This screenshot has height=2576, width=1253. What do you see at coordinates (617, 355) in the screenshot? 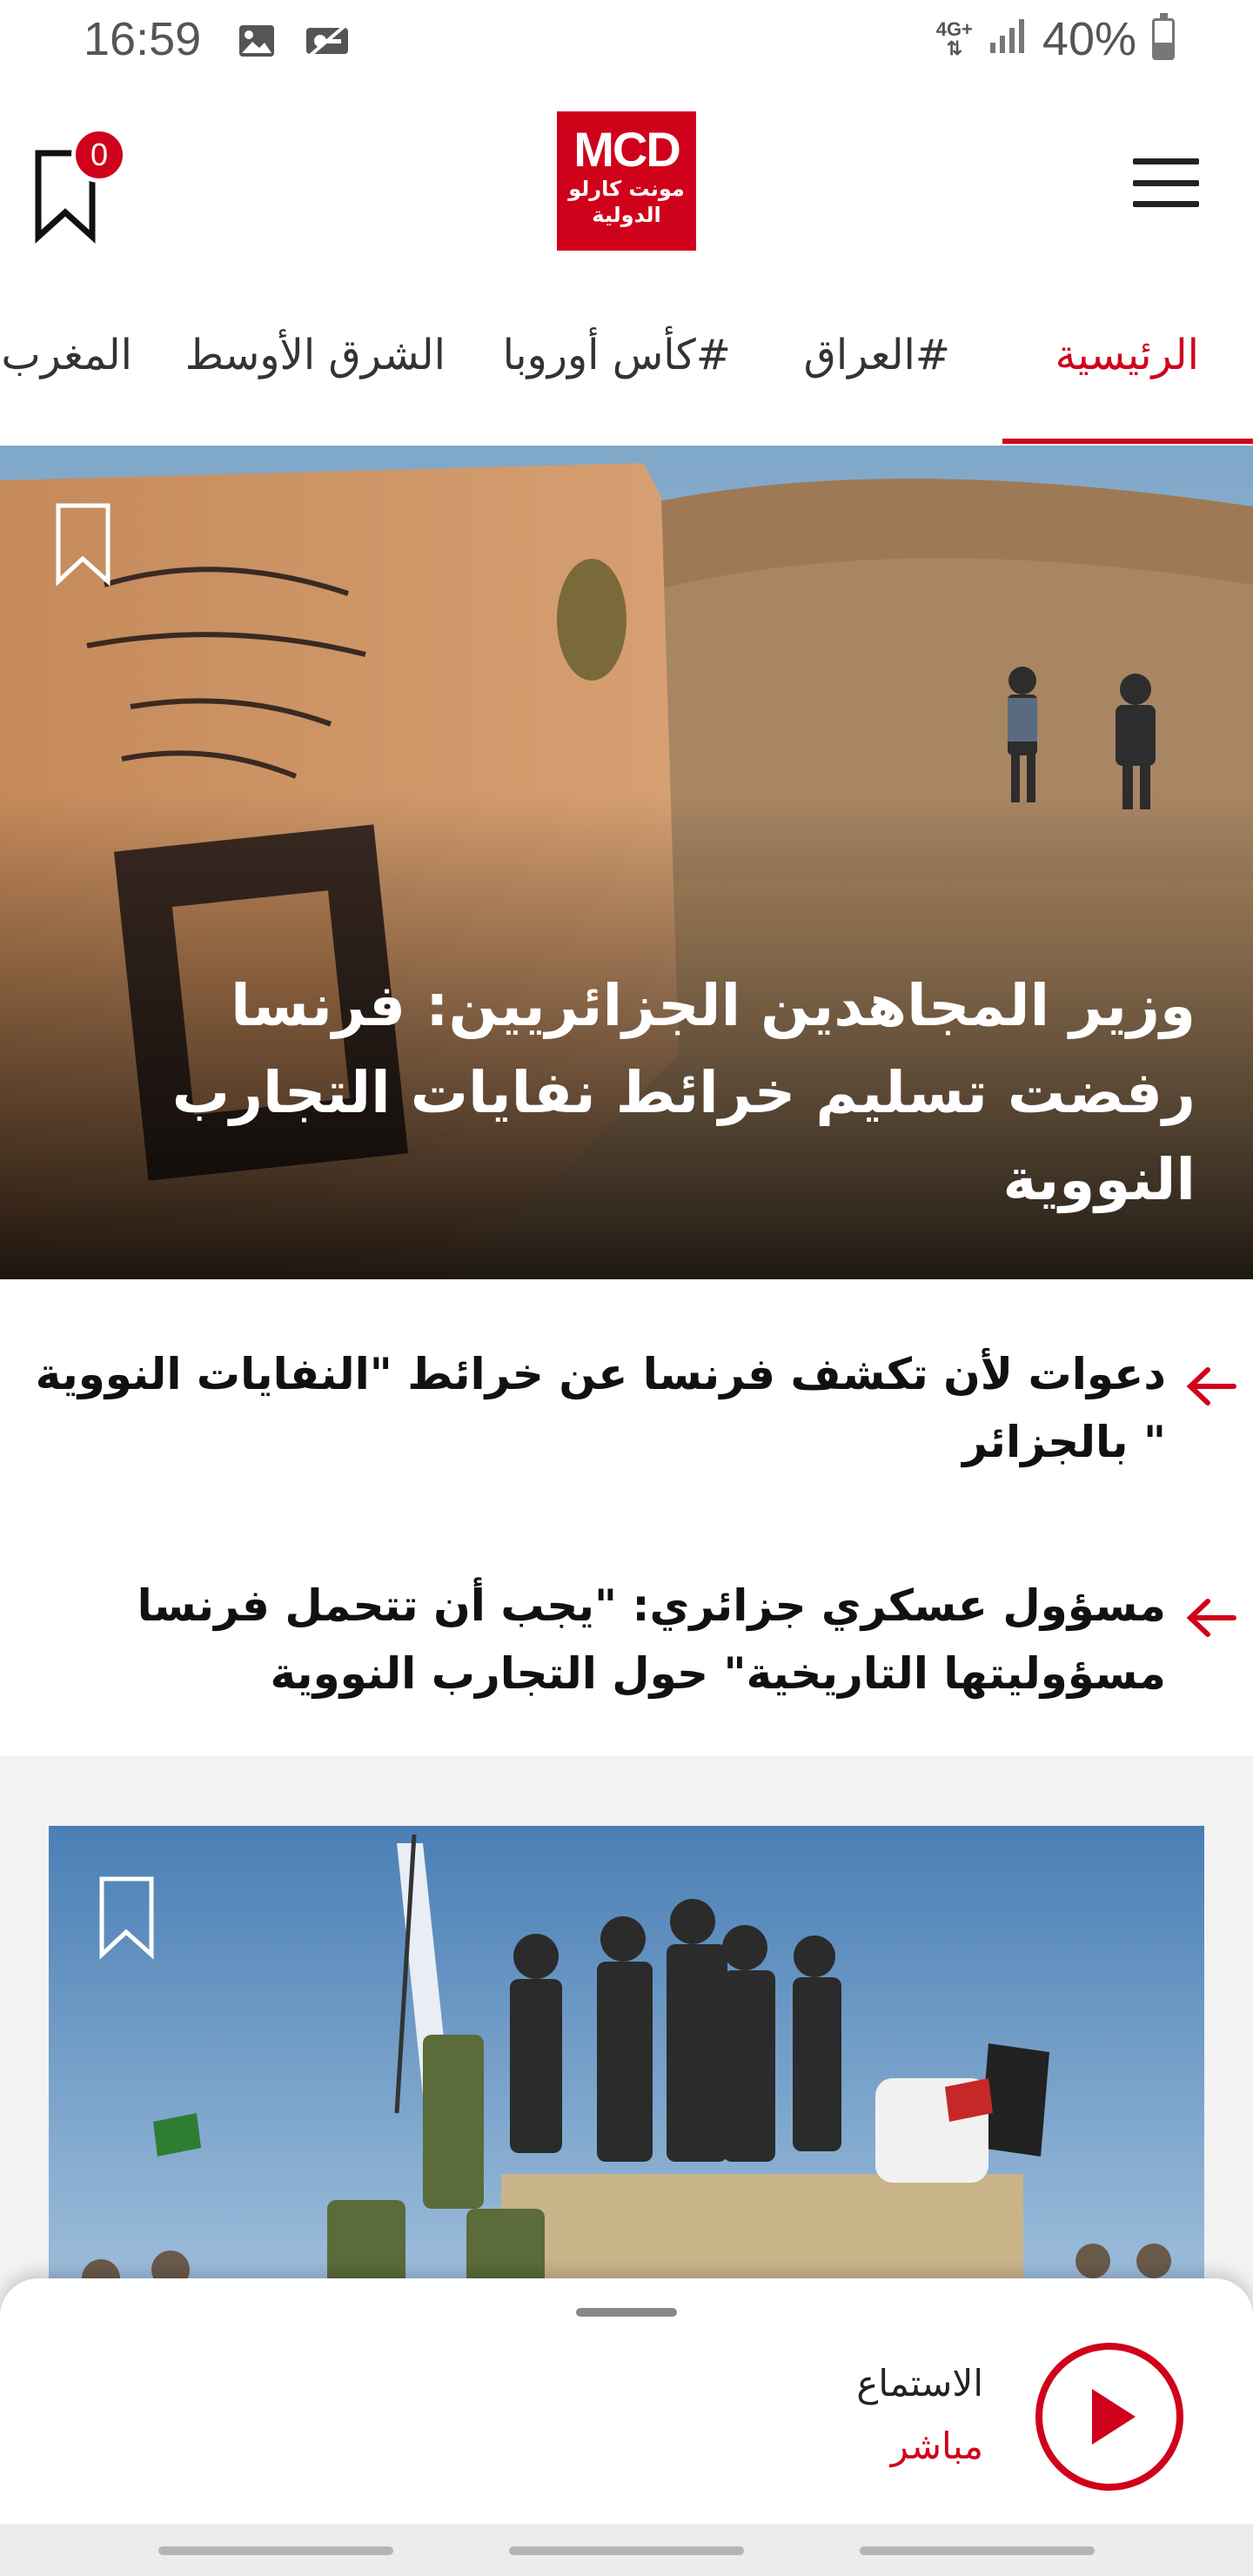
I see `tab-euro-cup: #كأس أوروبا` at bounding box center [617, 355].